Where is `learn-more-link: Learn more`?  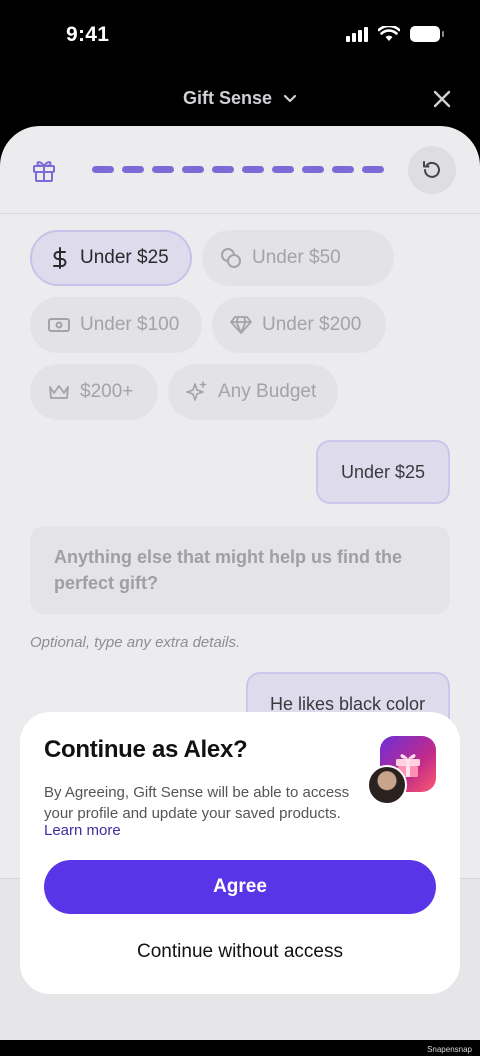 learn-more-link: Learn more is located at coordinates (82, 830).